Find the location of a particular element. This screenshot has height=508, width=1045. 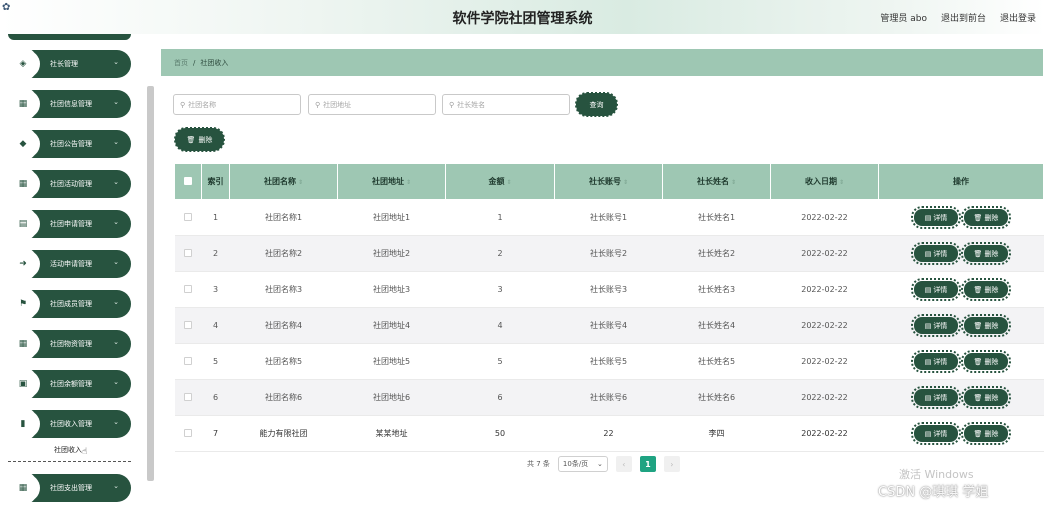

exit-to-front-link: 退出到前台 is located at coordinates (963, 17).